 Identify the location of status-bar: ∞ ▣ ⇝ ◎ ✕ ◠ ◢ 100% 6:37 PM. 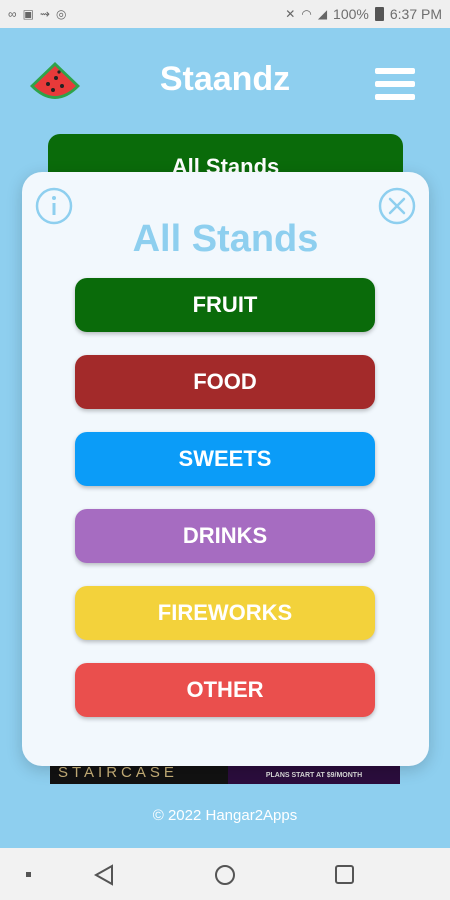
(225, 14).